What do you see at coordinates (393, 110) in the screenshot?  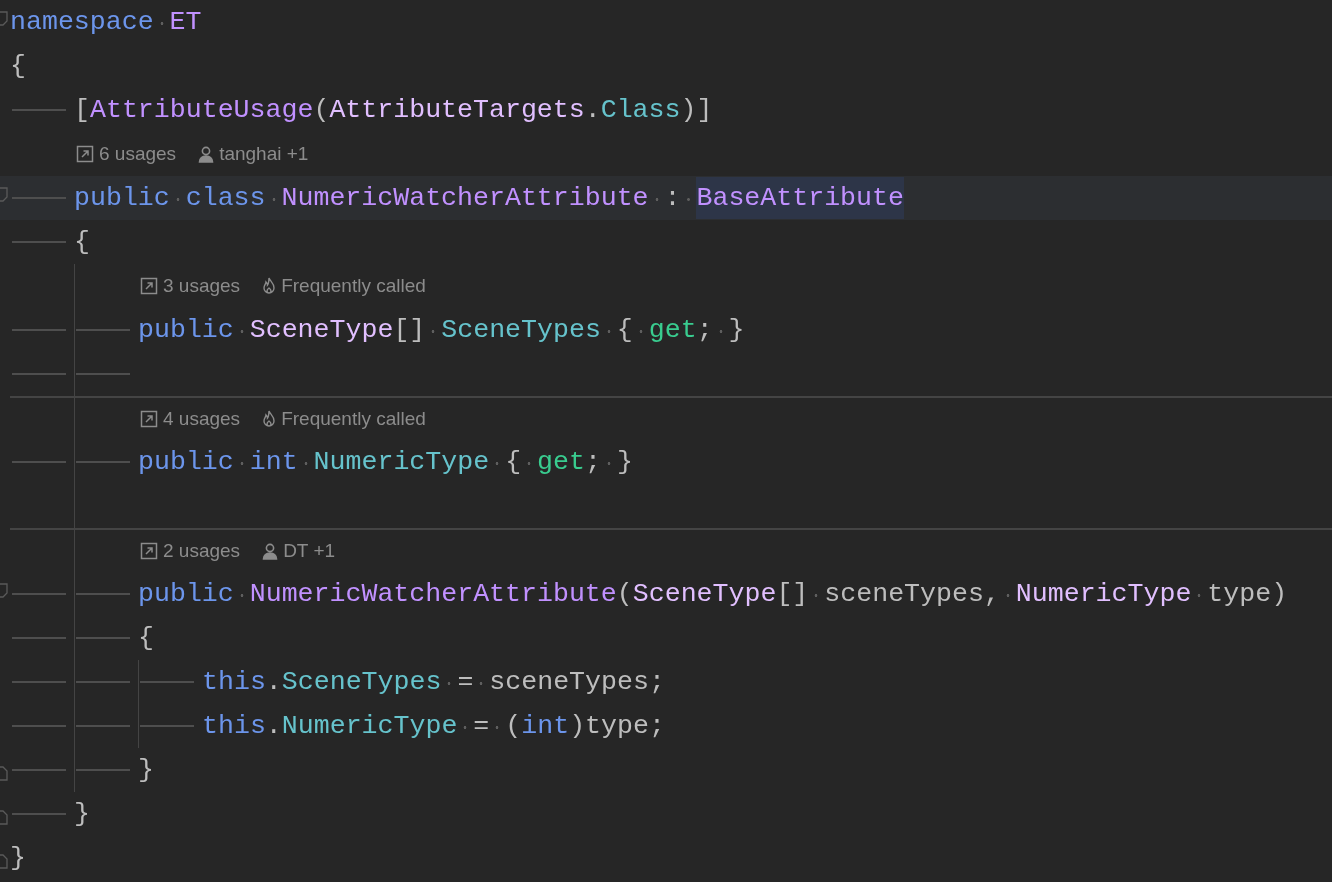 I see `code-line: [AttributeUsage(AttributeTargets.Class)]` at bounding box center [393, 110].